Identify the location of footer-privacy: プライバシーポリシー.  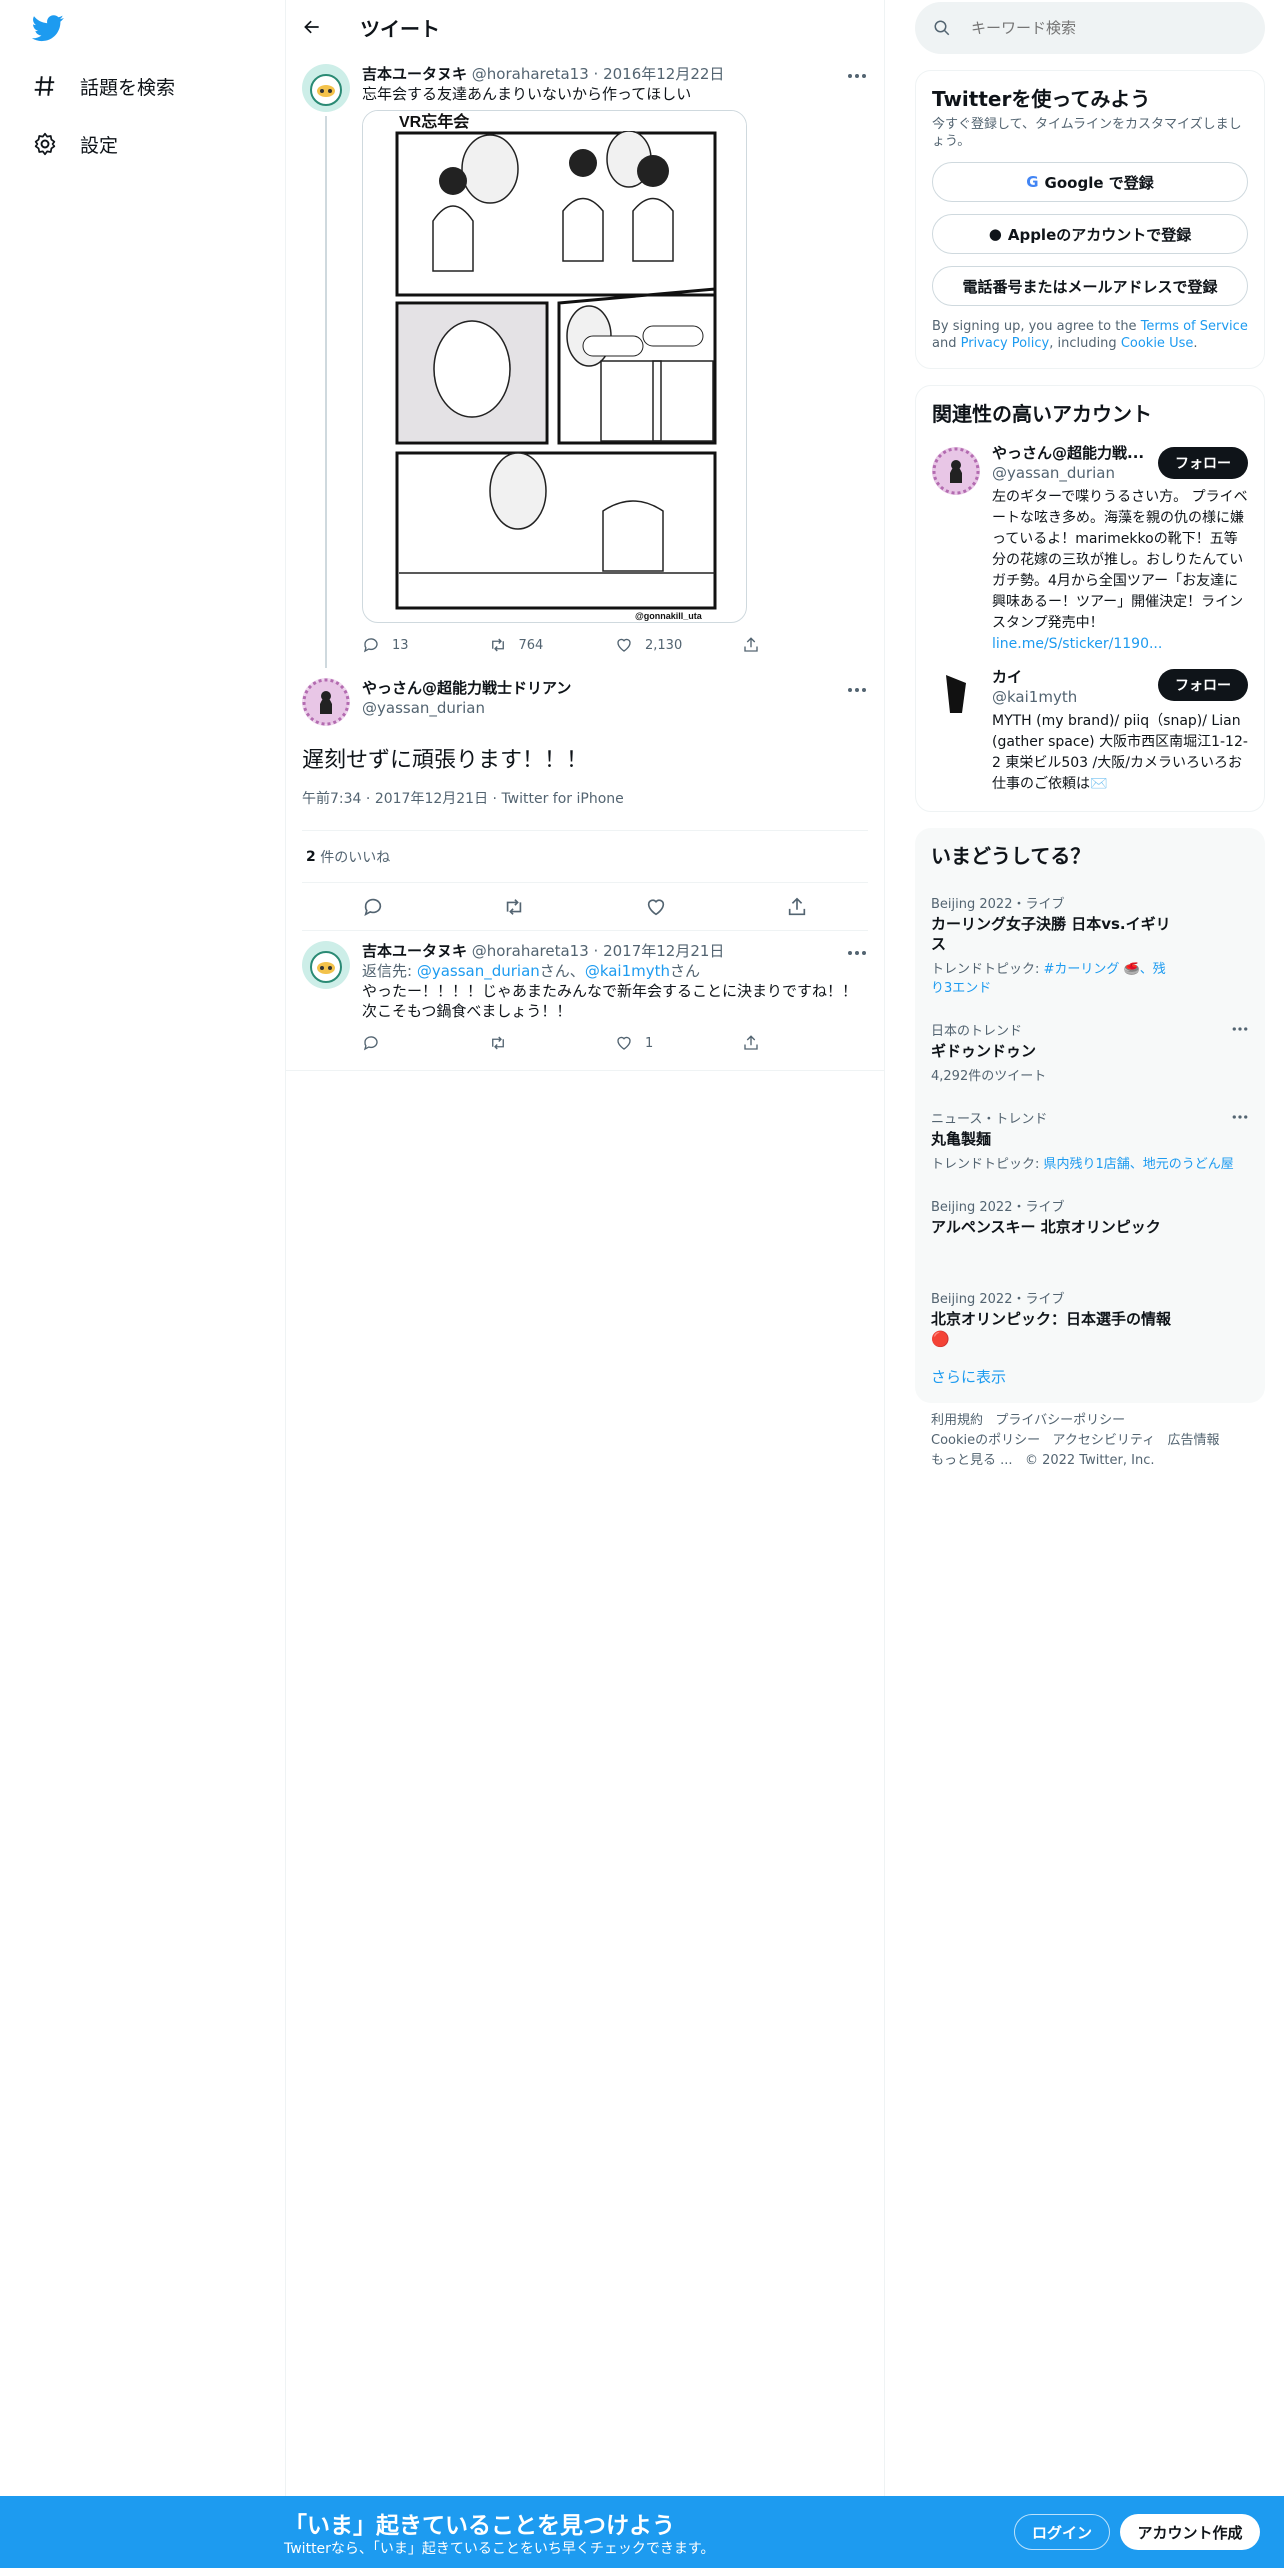
(1060, 1420).